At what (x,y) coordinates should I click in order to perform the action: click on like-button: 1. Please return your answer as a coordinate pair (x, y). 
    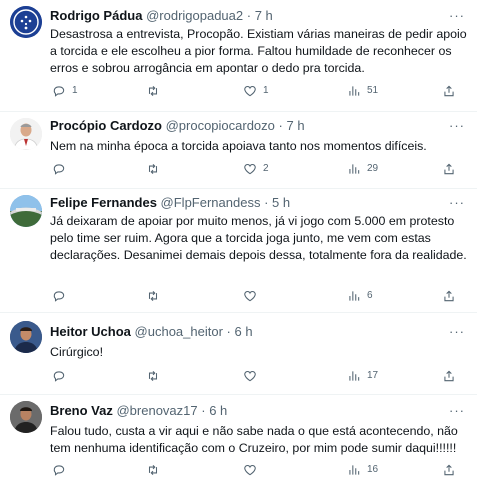
    Looking at the image, I should click on (256, 91).